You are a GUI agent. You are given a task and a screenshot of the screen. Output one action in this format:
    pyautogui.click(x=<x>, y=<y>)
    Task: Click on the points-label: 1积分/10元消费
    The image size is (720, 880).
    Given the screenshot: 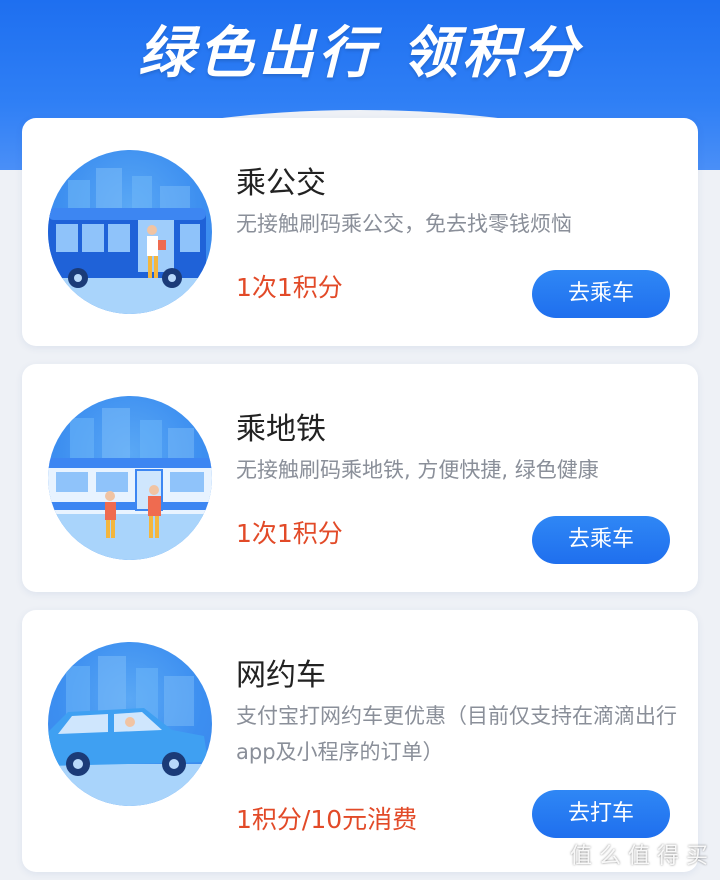 What is the action you would take?
    pyautogui.click(x=327, y=819)
    